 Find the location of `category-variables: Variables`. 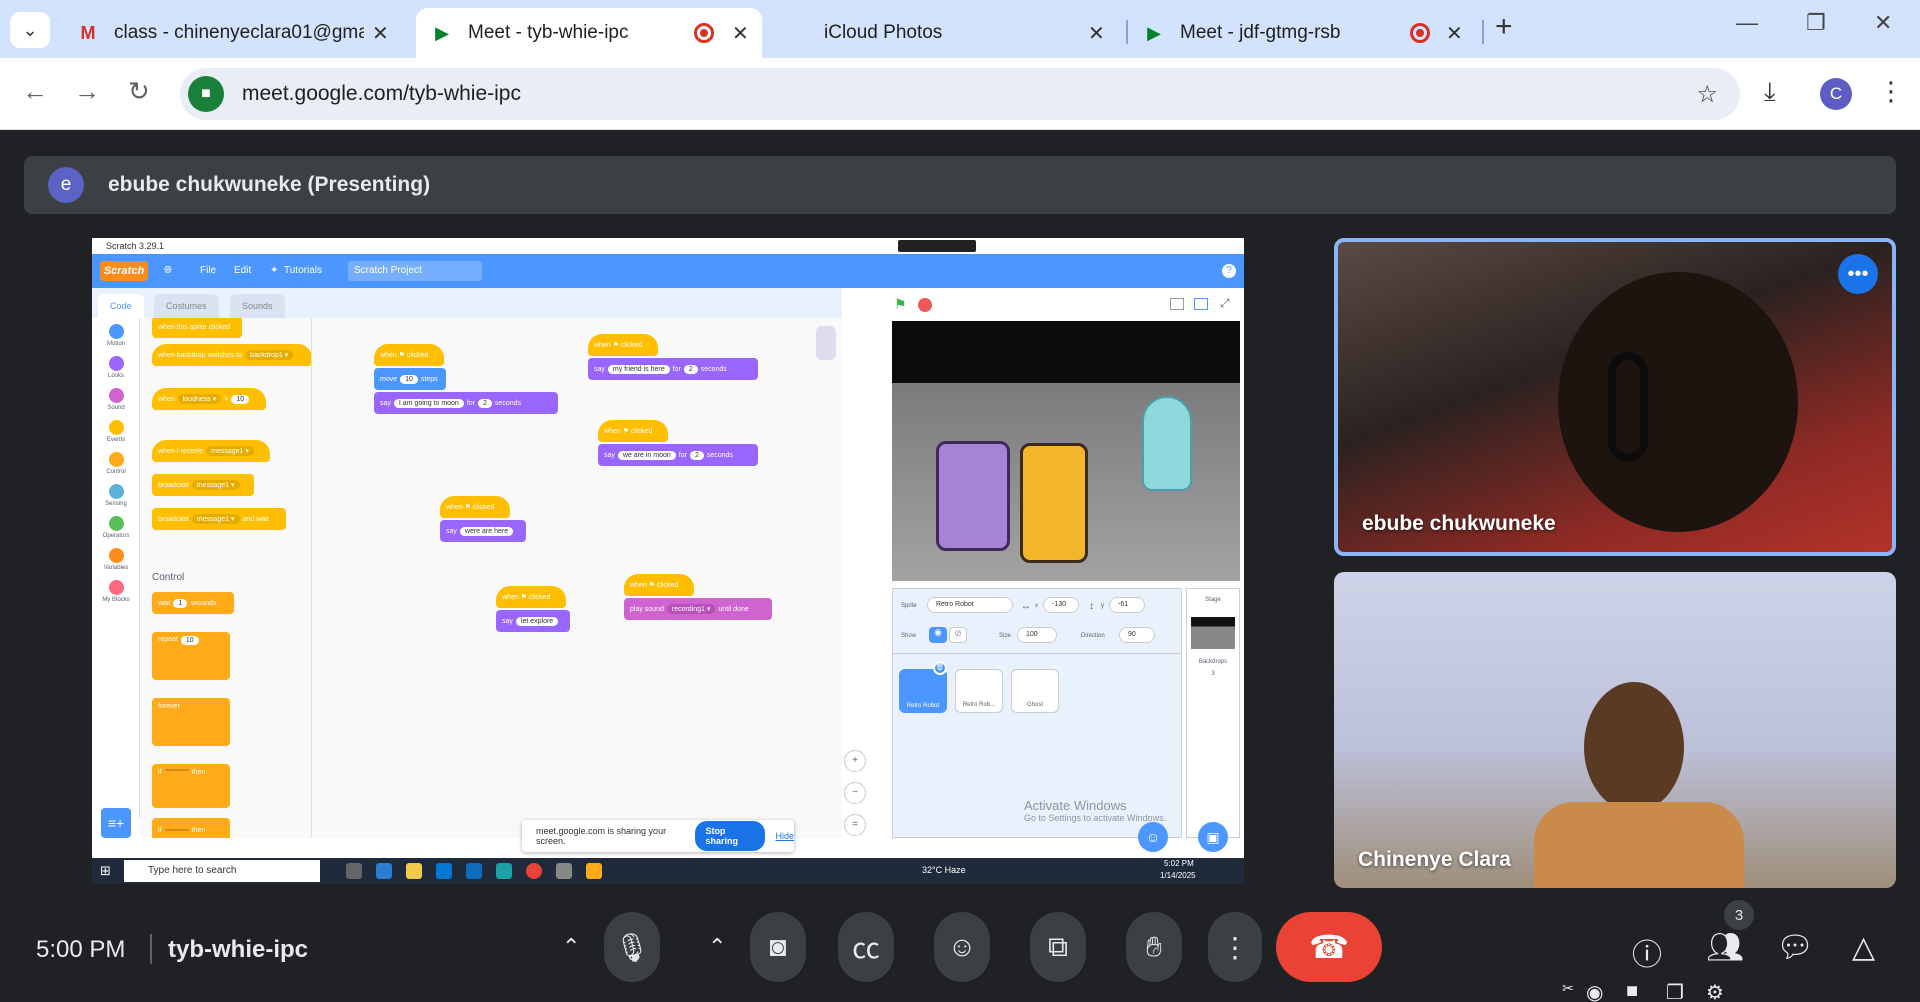

category-variables: Variables is located at coordinates (116, 559).